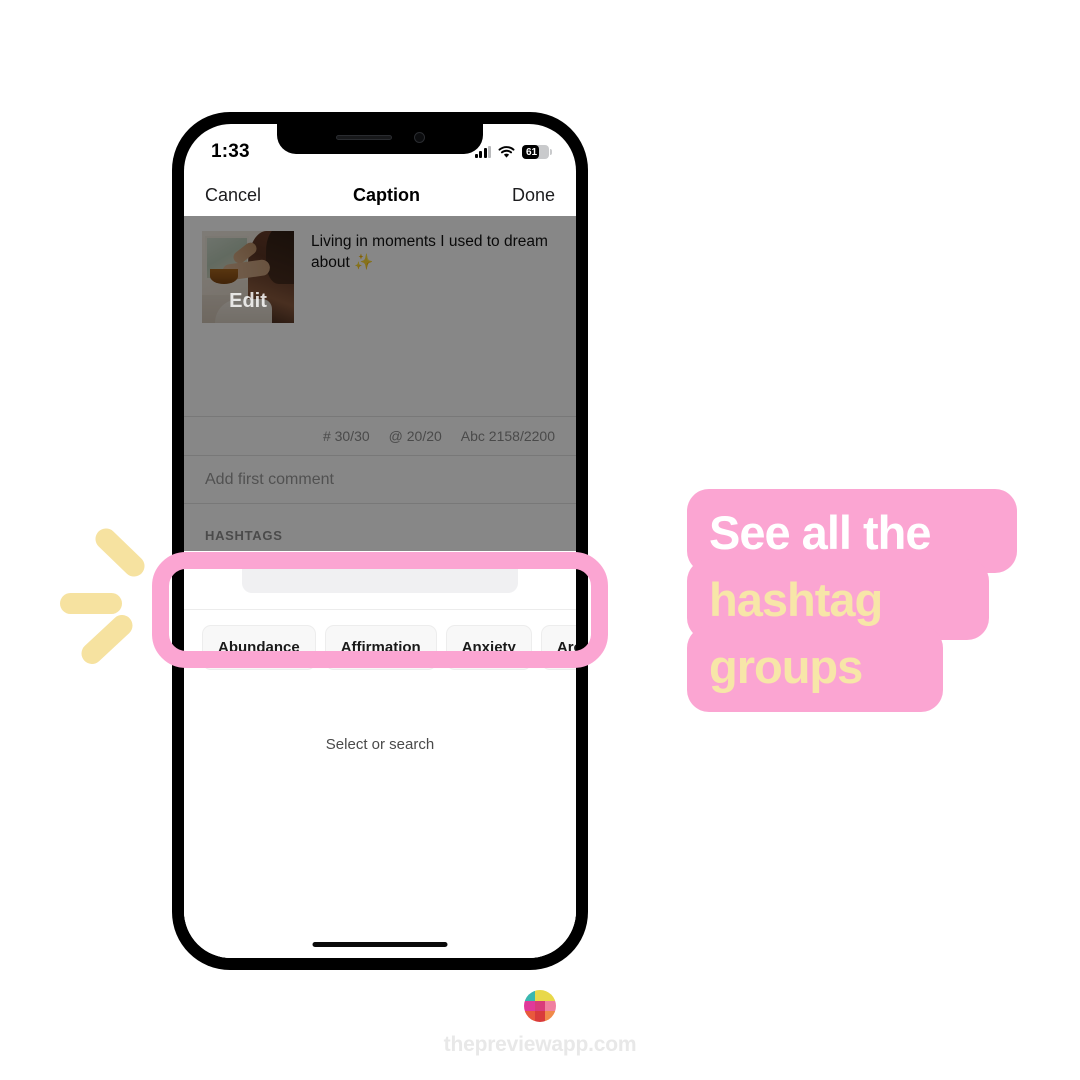 The height and width of the screenshot is (1080, 1080). Describe the element at coordinates (532, 152) in the screenshot. I see `battery-level-text: 61` at that location.